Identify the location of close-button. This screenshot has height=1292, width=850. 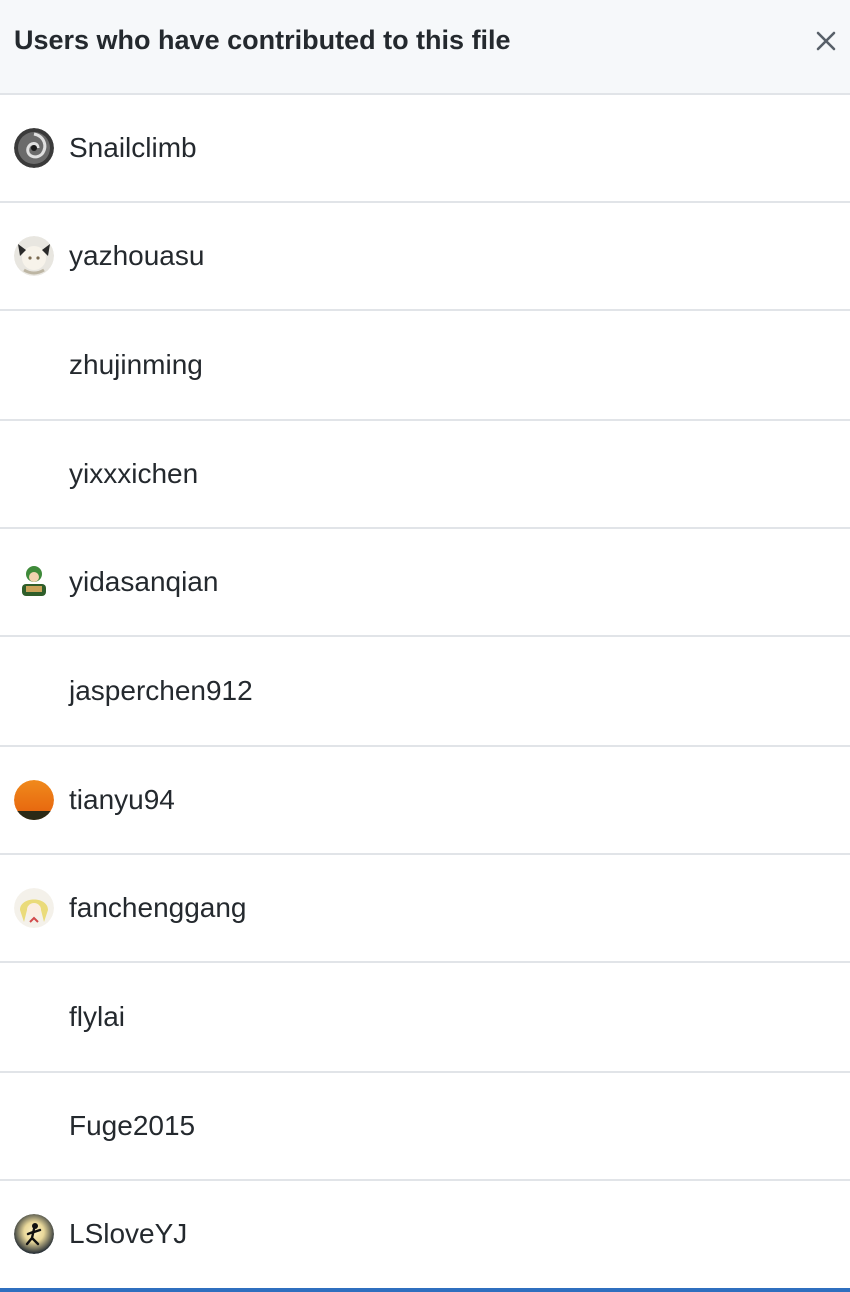
(826, 41).